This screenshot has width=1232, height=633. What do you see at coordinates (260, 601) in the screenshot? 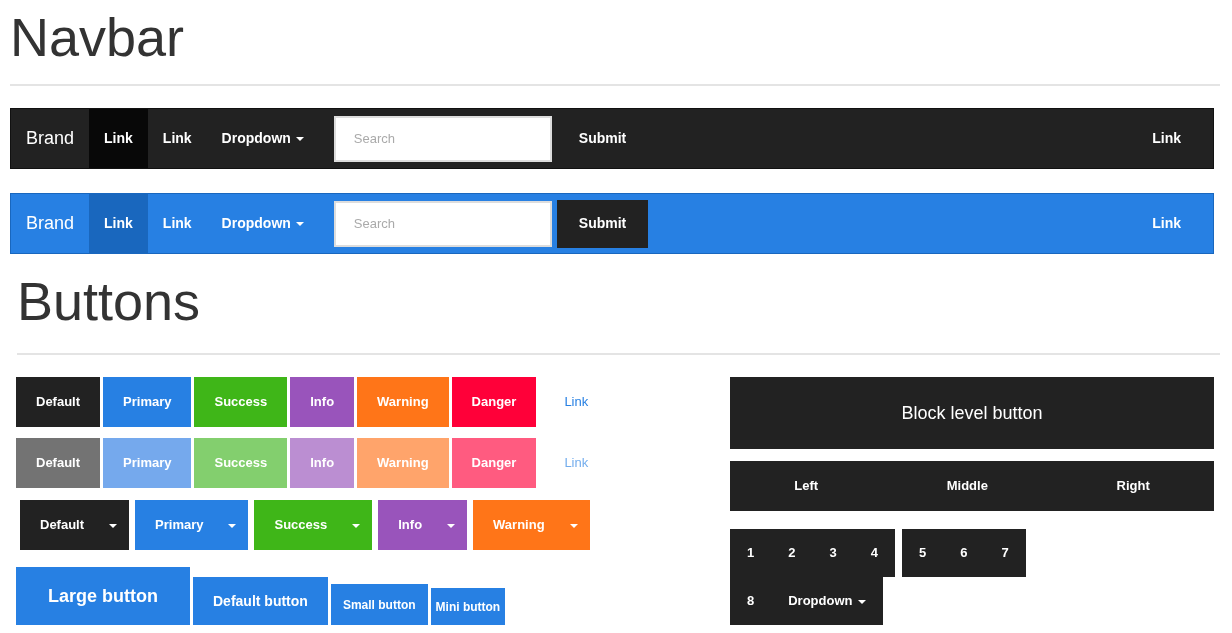
I see `button: Default button` at bounding box center [260, 601].